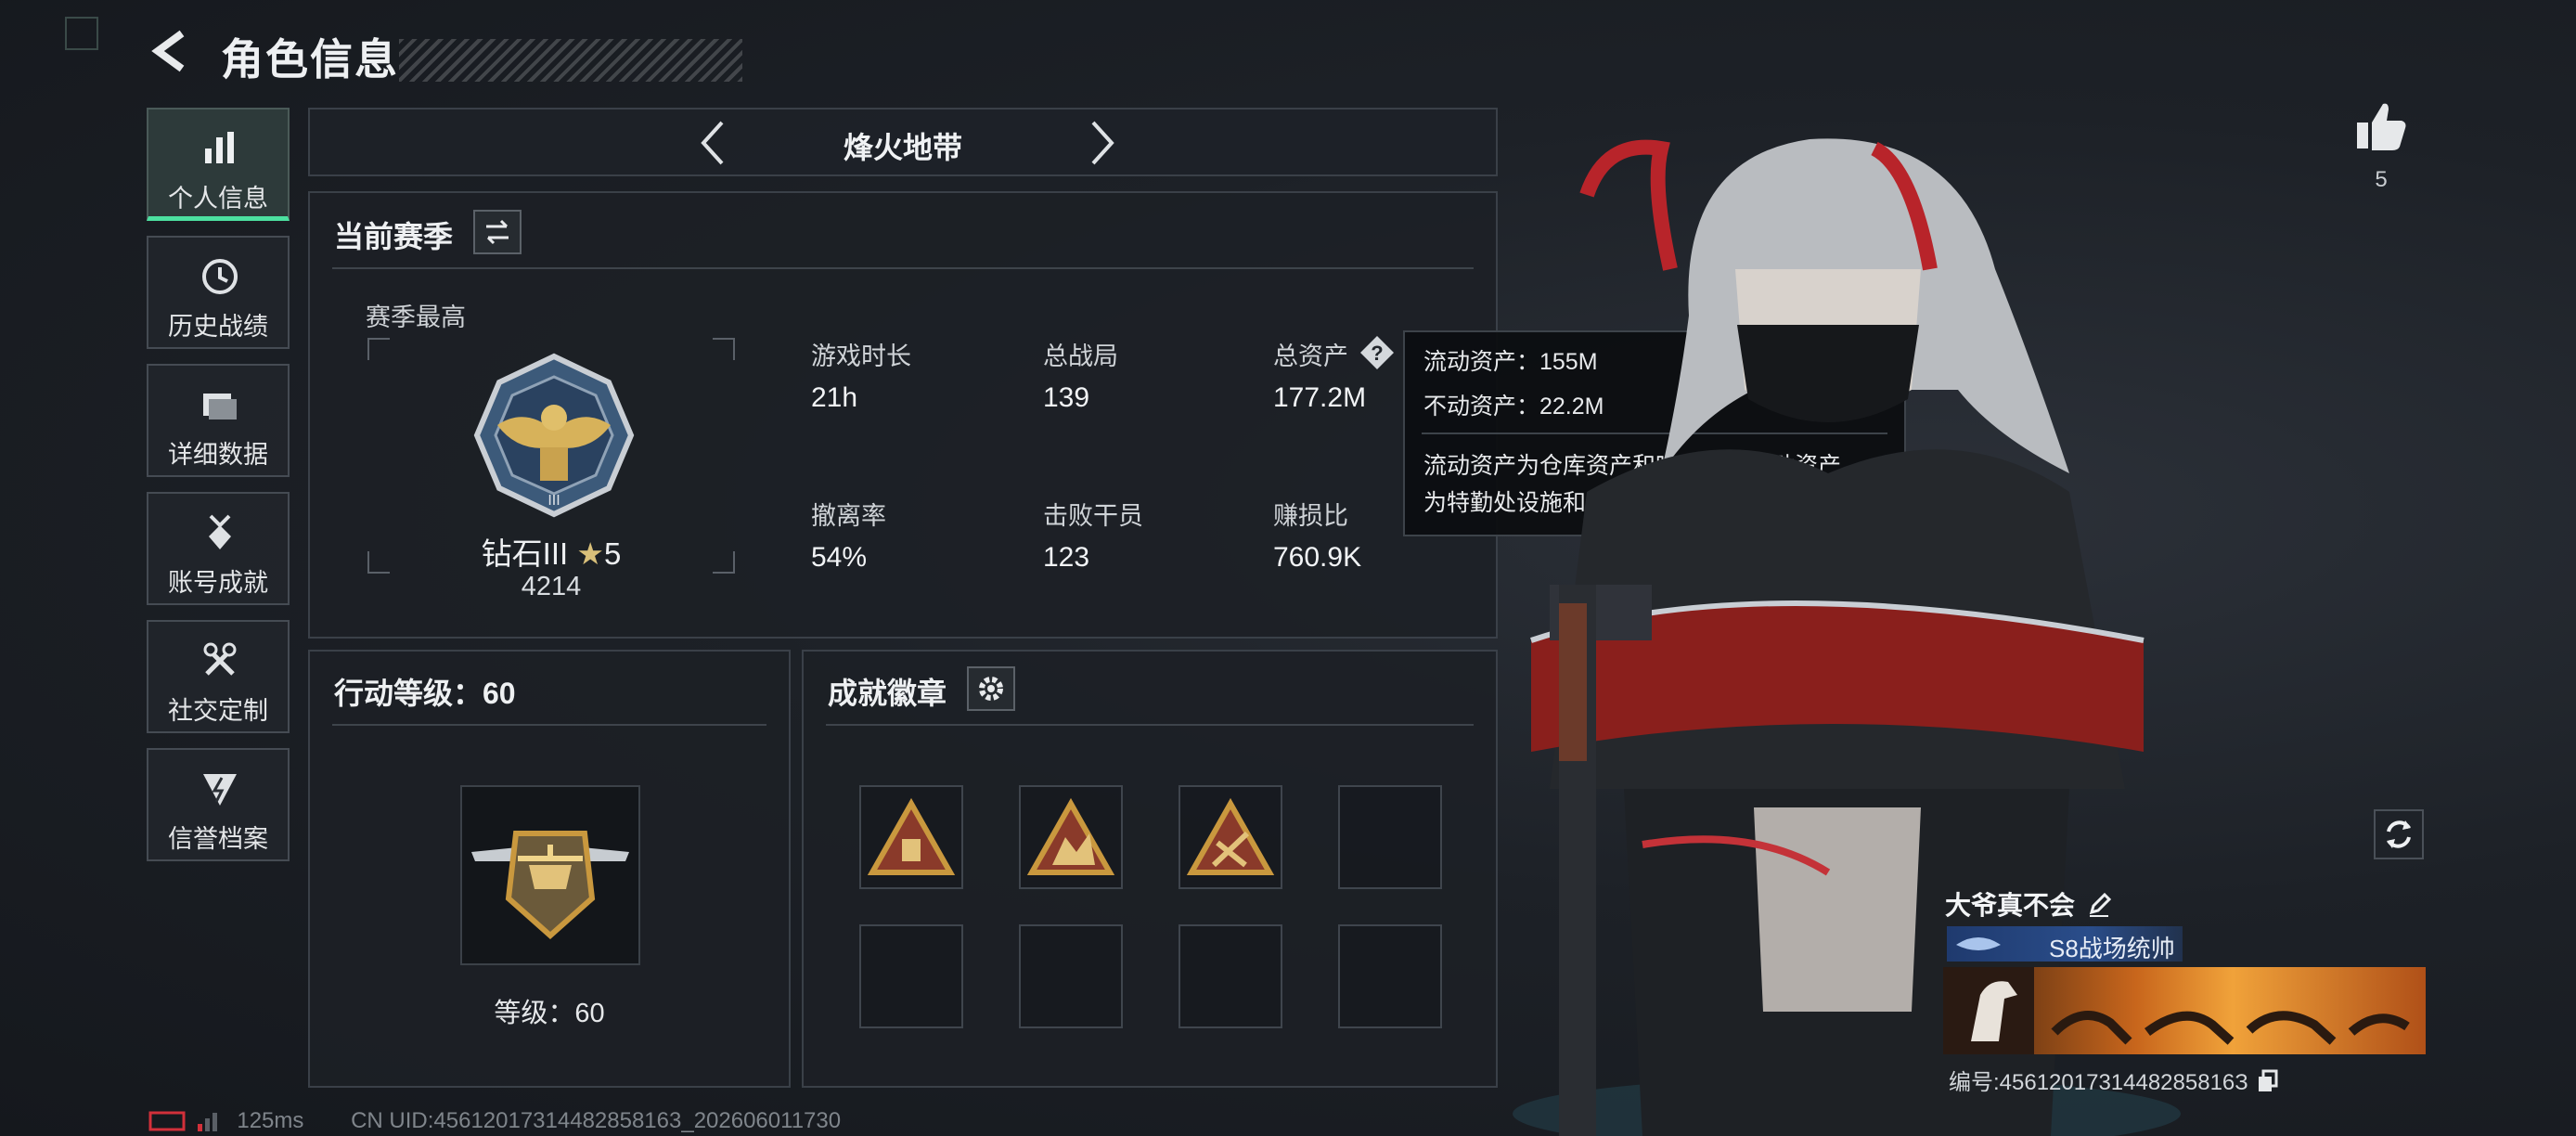 Image resolution: width=2576 pixels, height=1136 pixels. Describe the element at coordinates (220, 407) in the screenshot. I see `folder-icon` at that location.